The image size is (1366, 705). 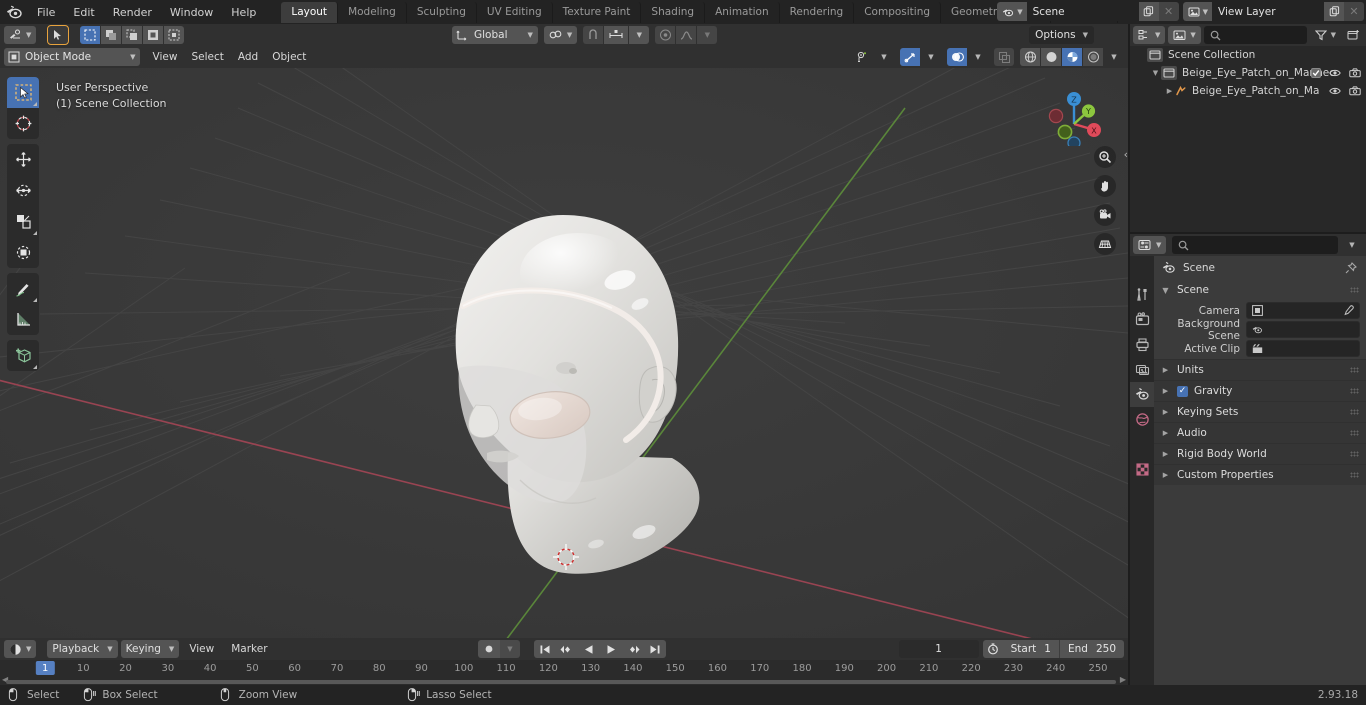 I want to click on gravity-checkbox: ✓, so click(x=1182, y=391).